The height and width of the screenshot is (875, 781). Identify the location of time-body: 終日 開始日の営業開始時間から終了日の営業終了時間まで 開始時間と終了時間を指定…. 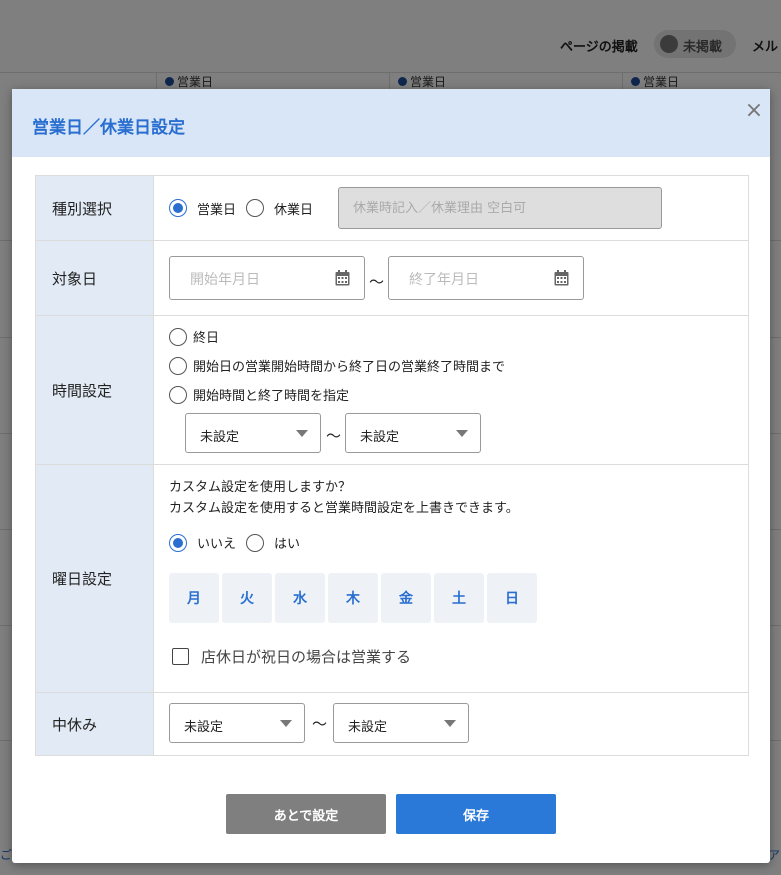
(451, 390).